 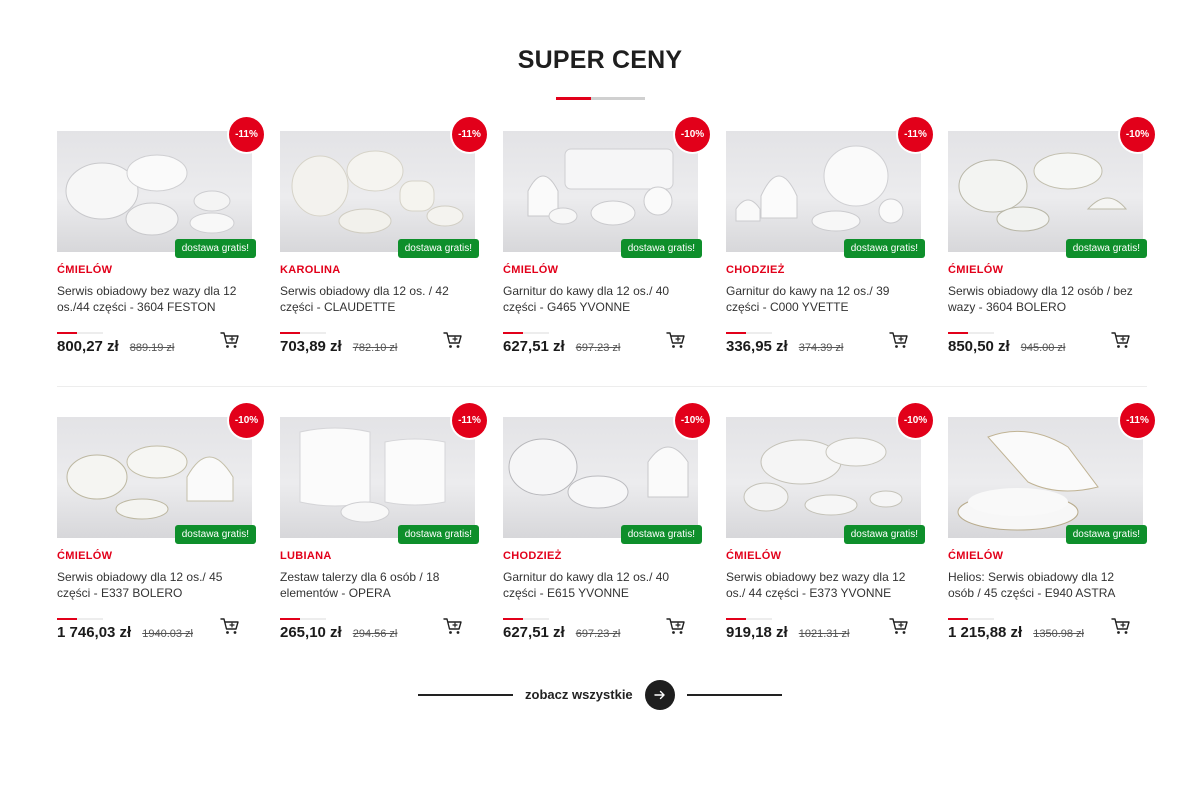 I want to click on product-price: 336,95 zł, so click(x=757, y=346).